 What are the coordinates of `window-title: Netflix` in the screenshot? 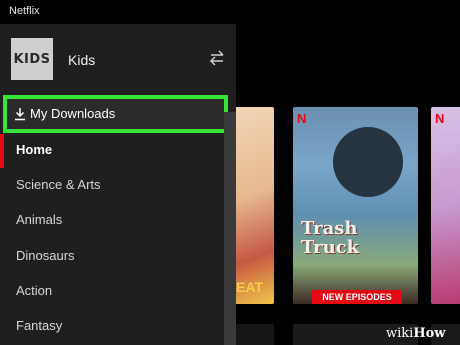 It's located at (24, 11).